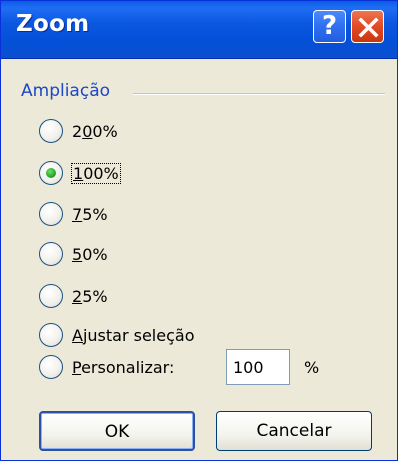  What do you see at coordinates (312, 367) in the screenshot?
I see `percent-unit-label: %` at bounding box center [312, 367].